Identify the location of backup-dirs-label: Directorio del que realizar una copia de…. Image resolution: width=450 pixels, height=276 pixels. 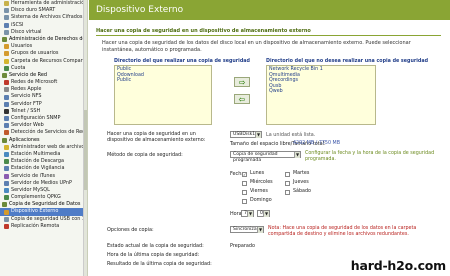
(182, 61).